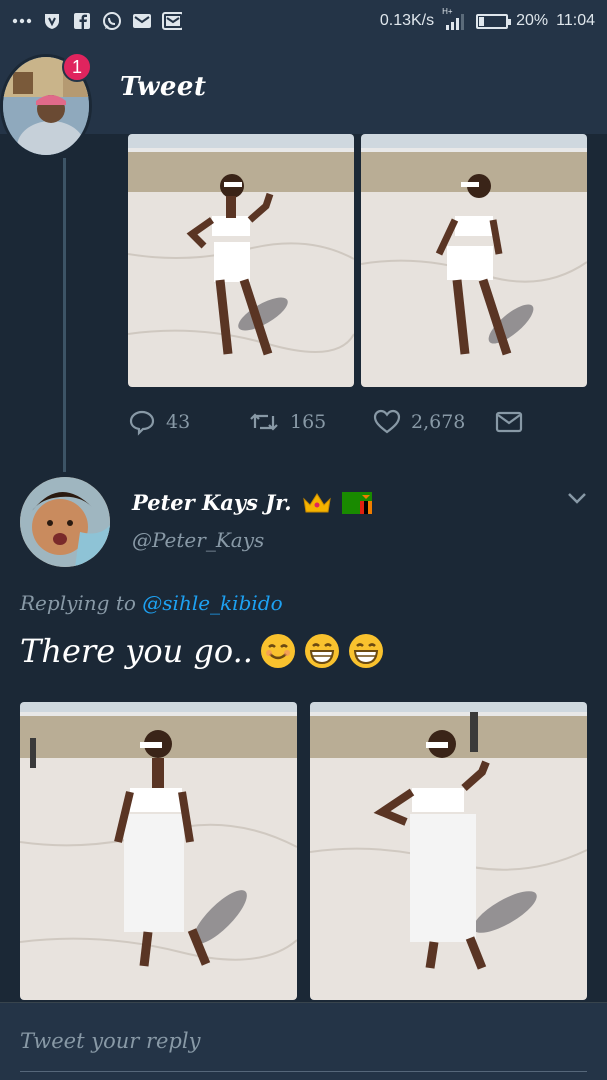 The height and width of the screenshot is (1080, 607). Describe the element at coordinates (22, 21) in the screenshot. I see `more-icon` at that location.